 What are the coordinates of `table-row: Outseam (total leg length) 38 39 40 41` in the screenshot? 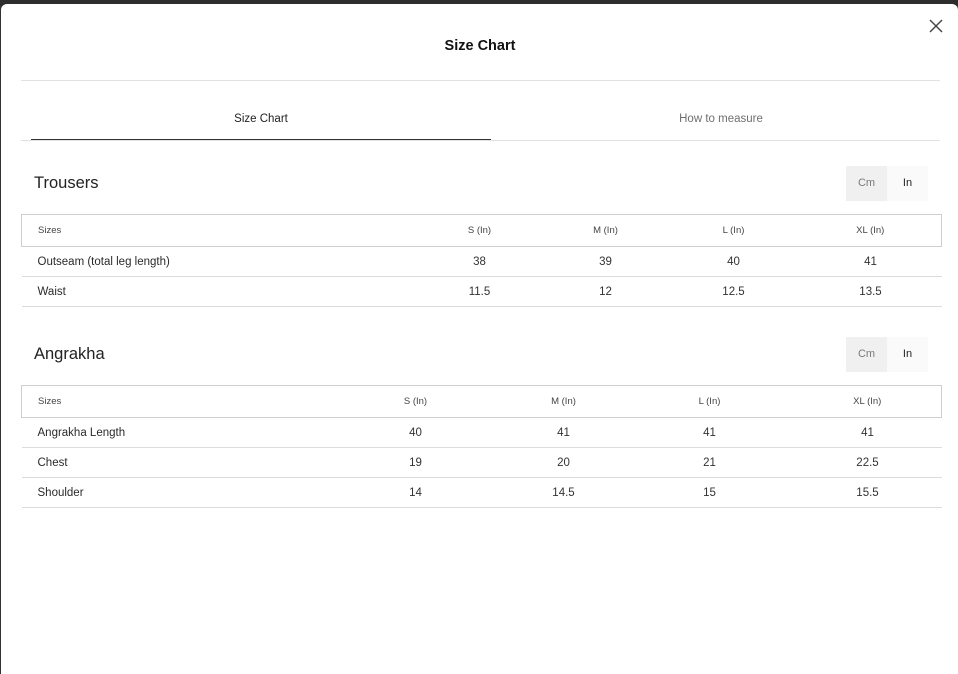 It's located at (481, 261).